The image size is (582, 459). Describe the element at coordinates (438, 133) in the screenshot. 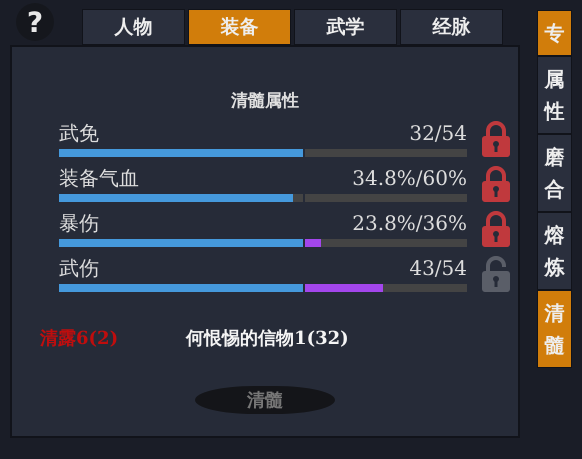

I see `stat-reading: 32/54` at that location.